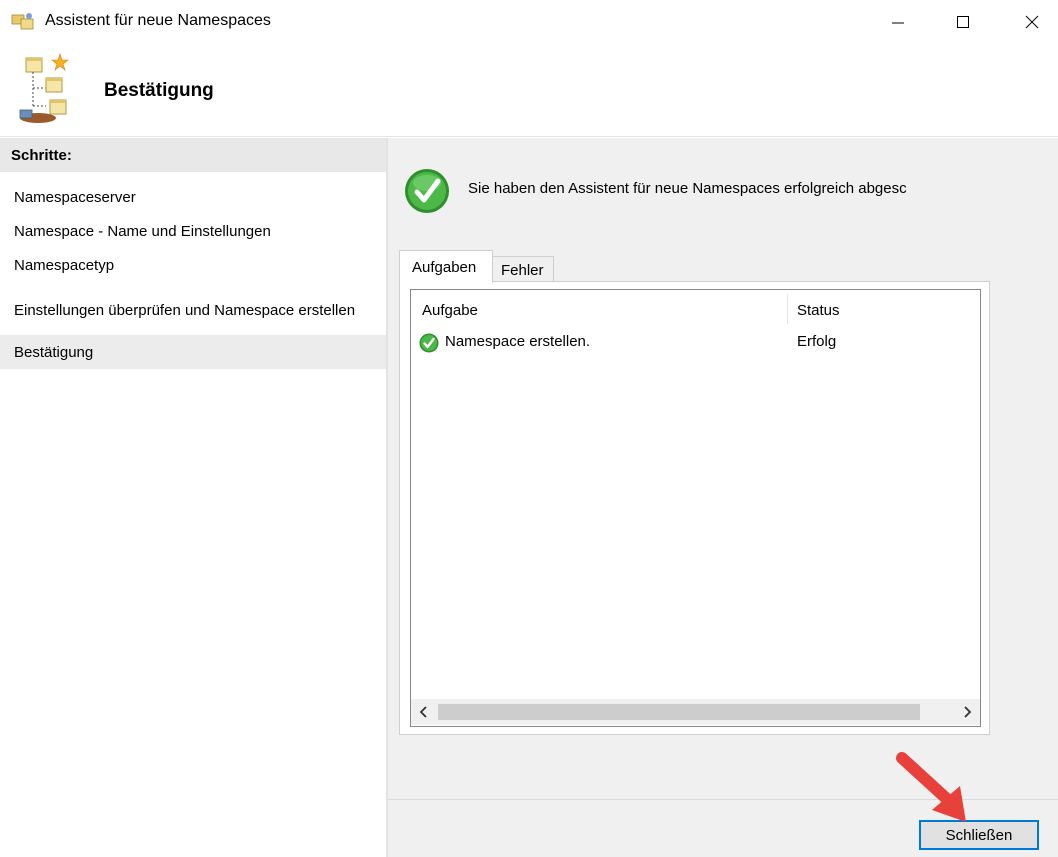 This screenshot has width=1058, height=857. Describe the element at coordinates (75, 197) in the screenshot. I see `step-label: Namespaceserver` at that location.